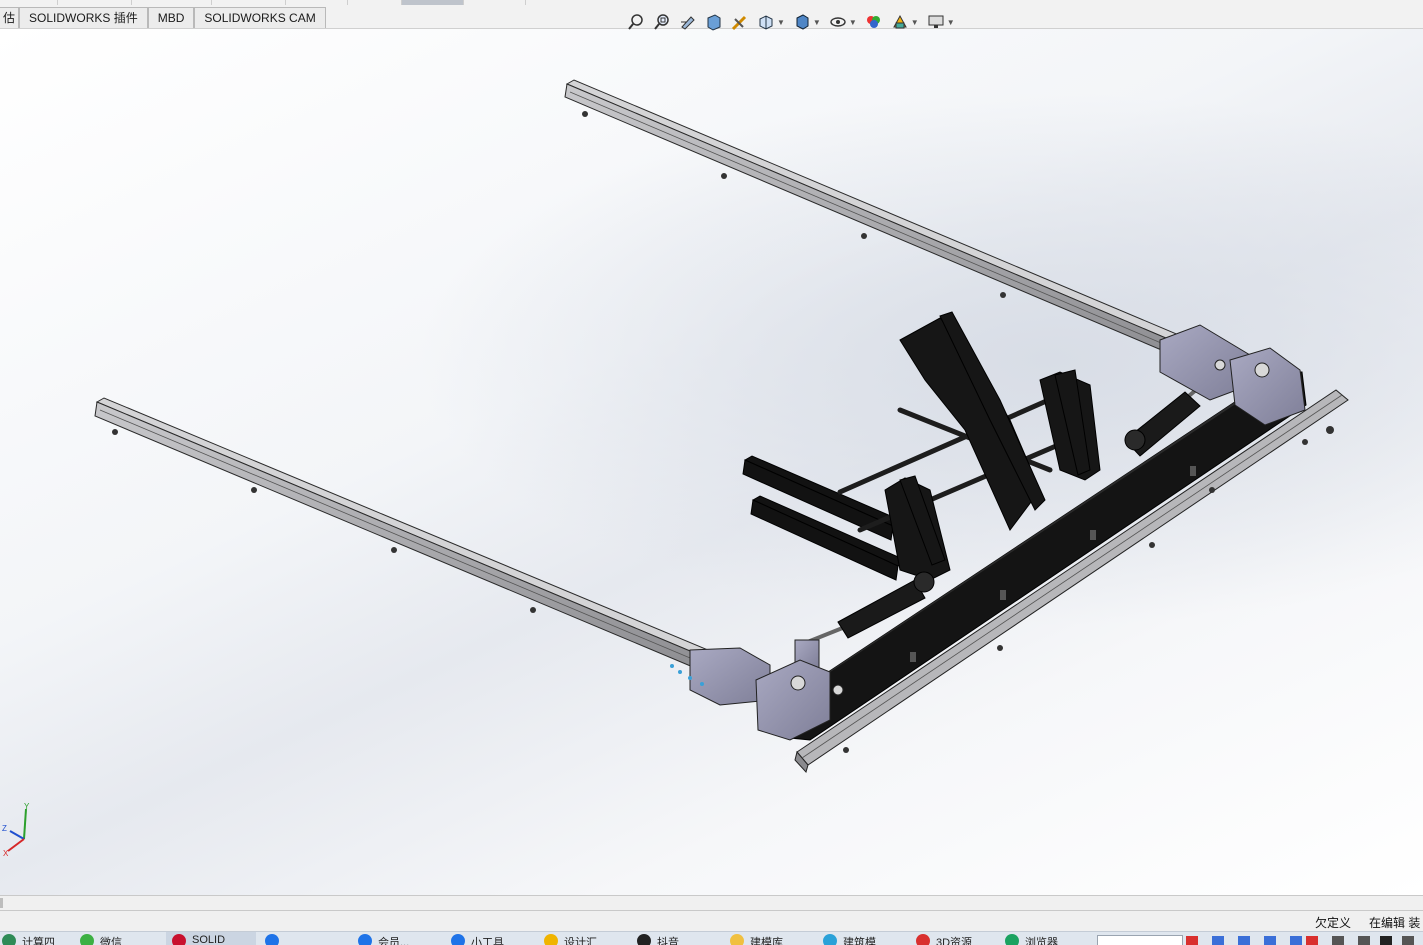 Image resolution: width=1423 pixels, height=945 pixels. I want to click on task-app-9: 建模库, so click(756, 939).